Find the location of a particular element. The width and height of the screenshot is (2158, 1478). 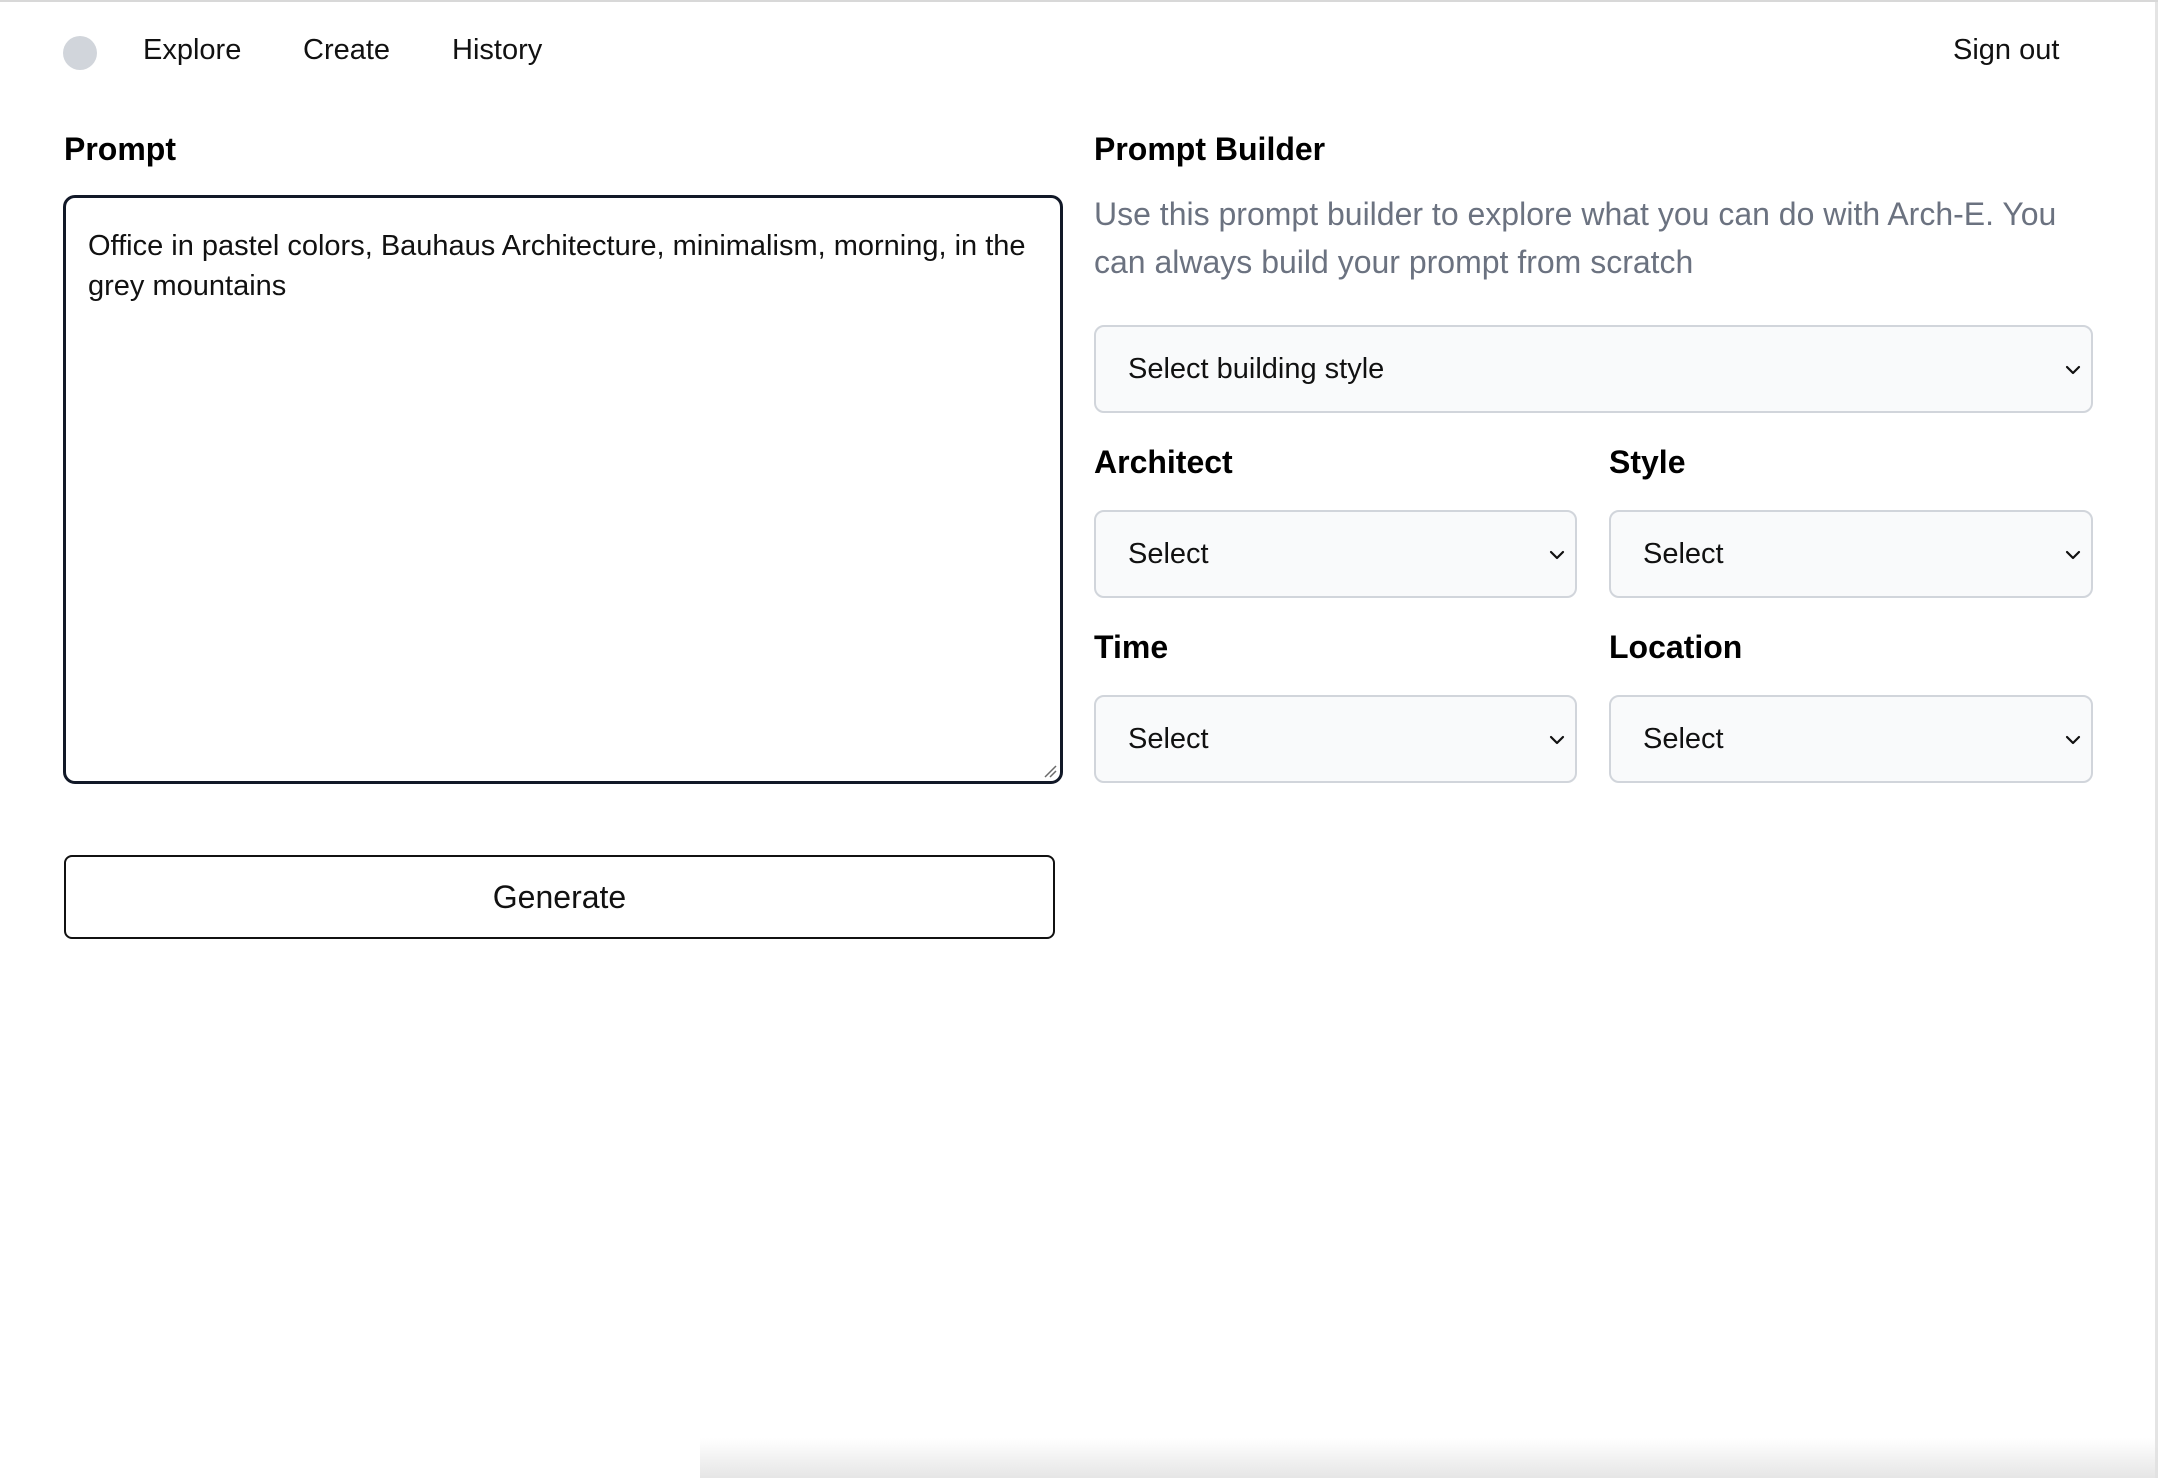

prompt-heading: Prompt is located at coordinates (120, 149).